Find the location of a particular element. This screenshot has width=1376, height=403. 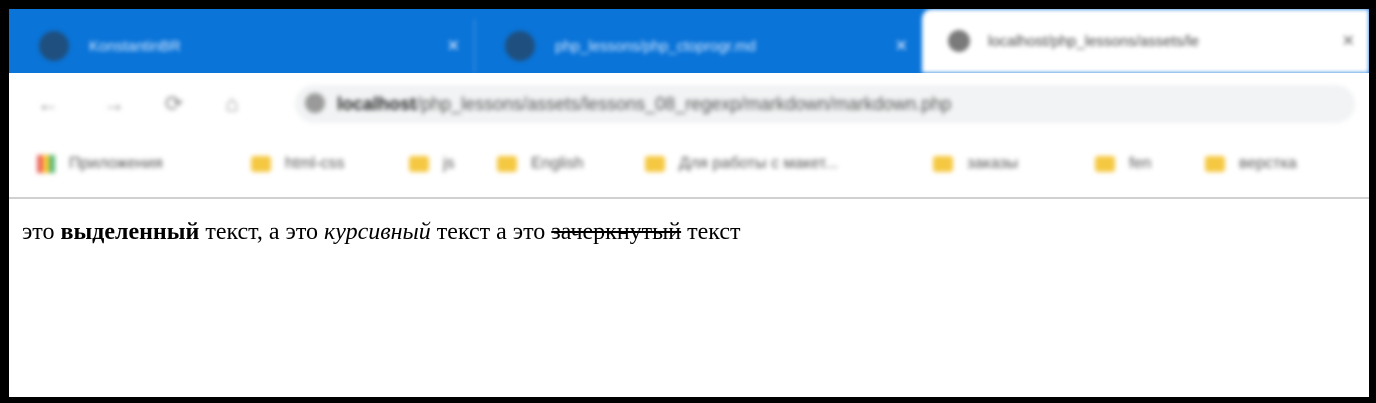

globe-icon is located at coordinates (959, 41).